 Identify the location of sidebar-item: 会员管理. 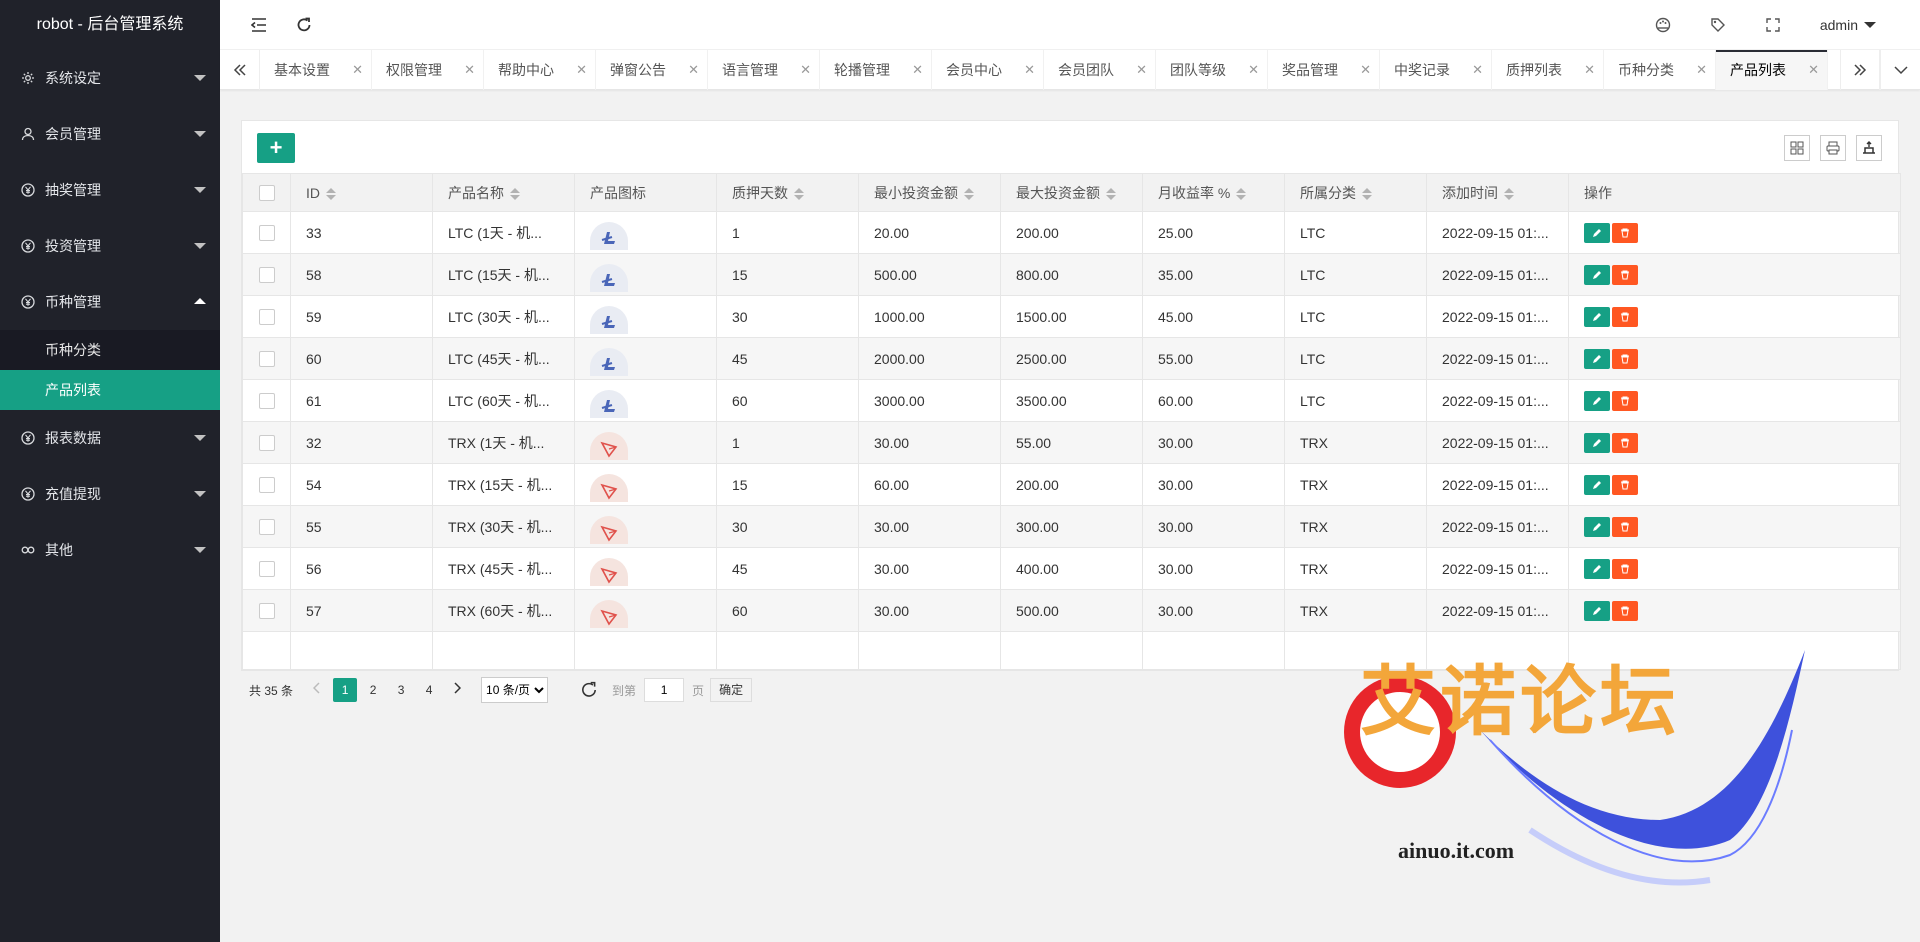
(110, 134).